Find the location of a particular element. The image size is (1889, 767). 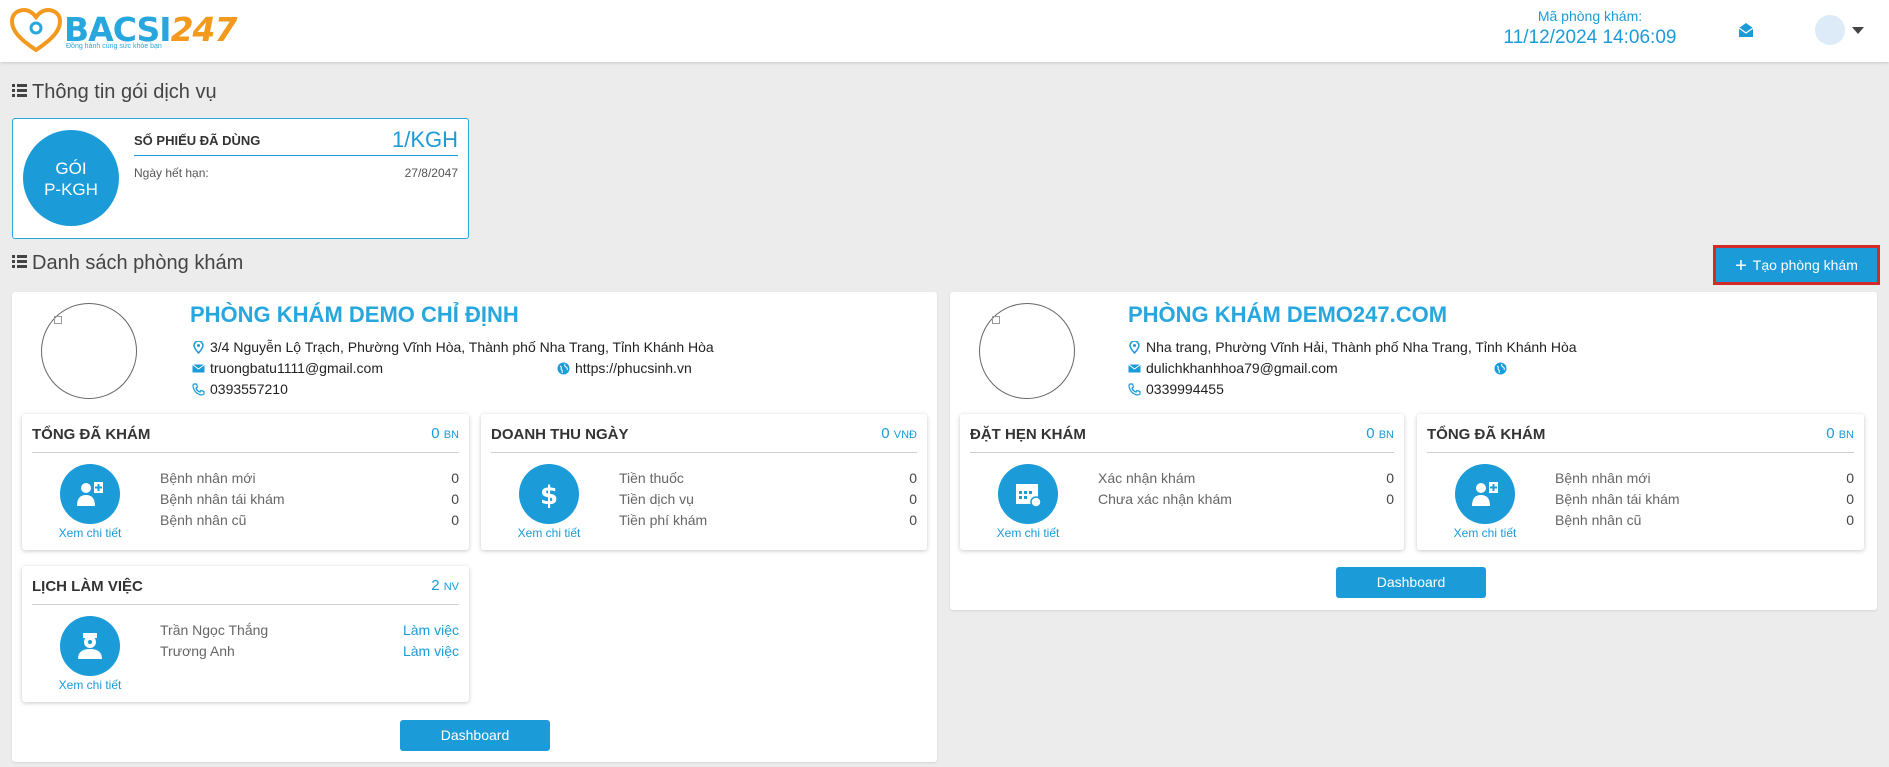

mail-icon is located at coordinates (1746, 30).